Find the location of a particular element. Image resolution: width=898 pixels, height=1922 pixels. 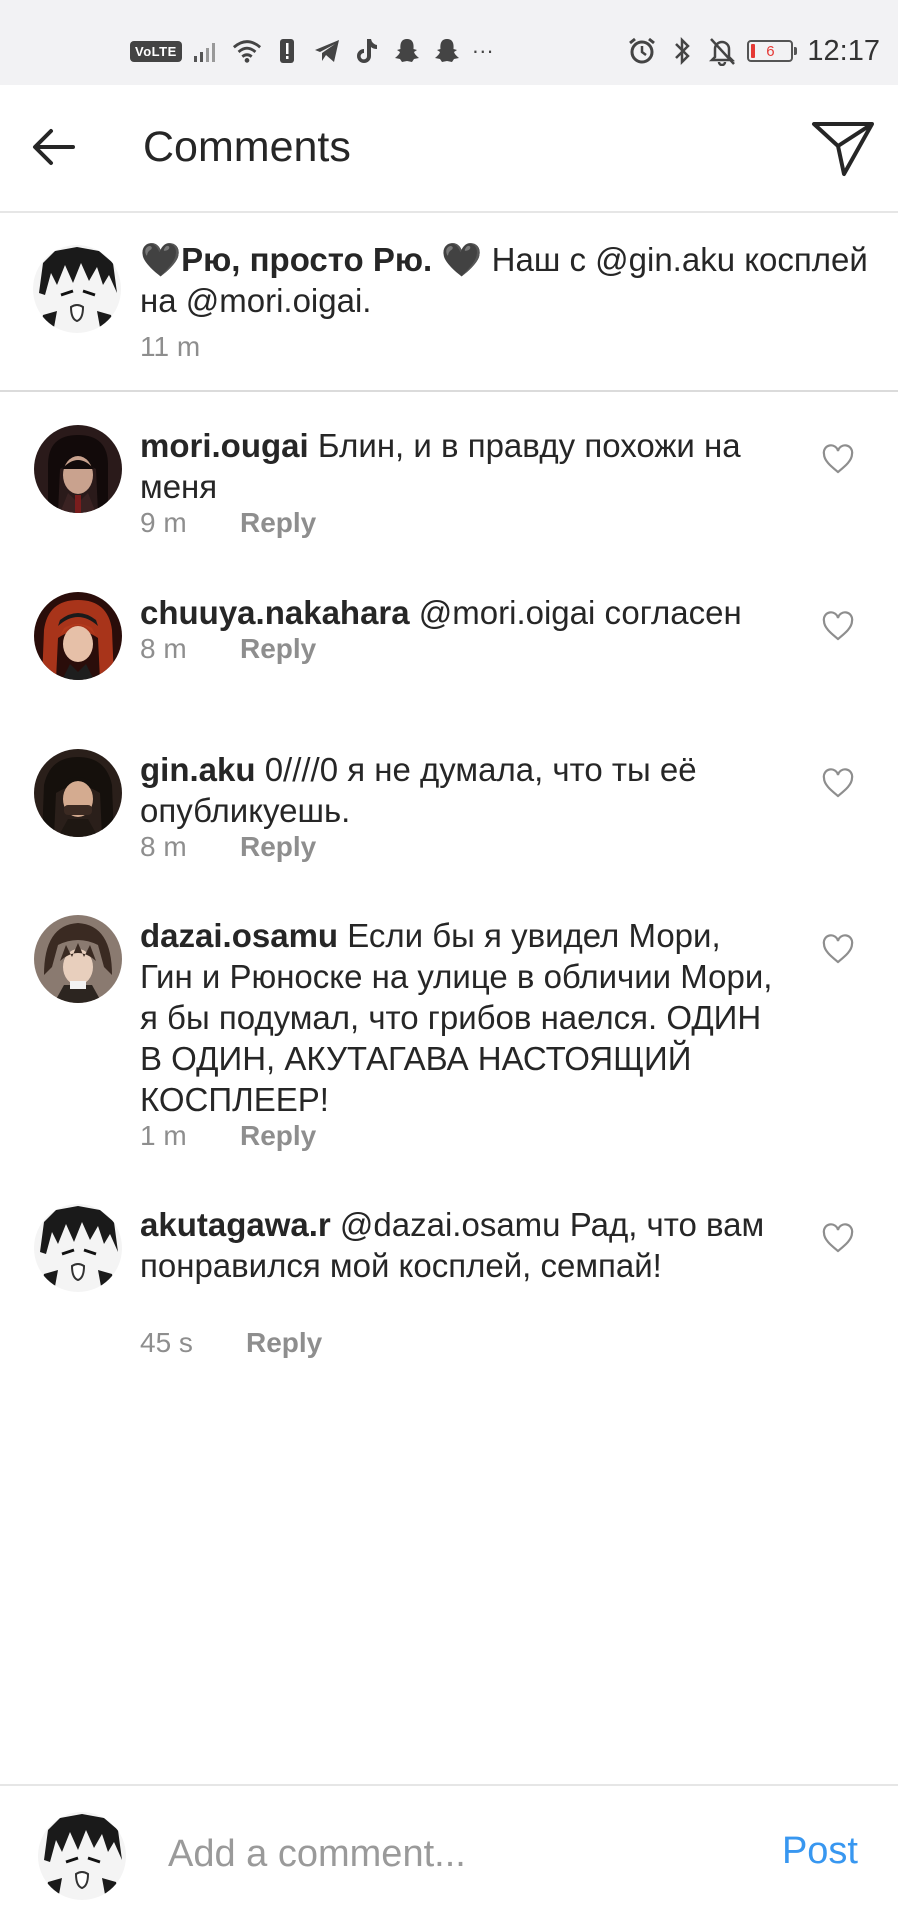

comment-composer: Post is located at coordinates (449, 1853).